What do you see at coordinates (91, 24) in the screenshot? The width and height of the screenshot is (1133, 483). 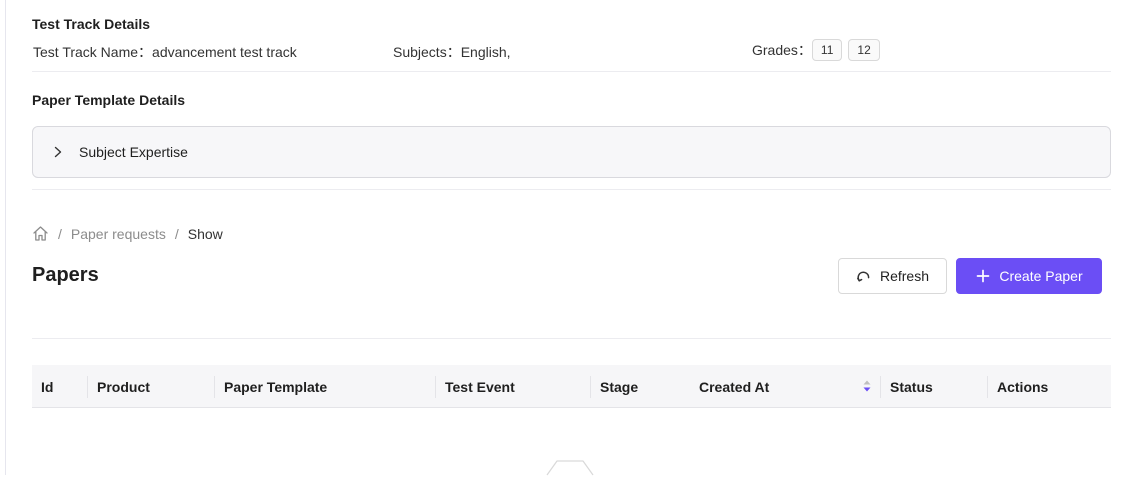 I see `test-track-details-title: Test Track Details` at bounding box center [91, 24].